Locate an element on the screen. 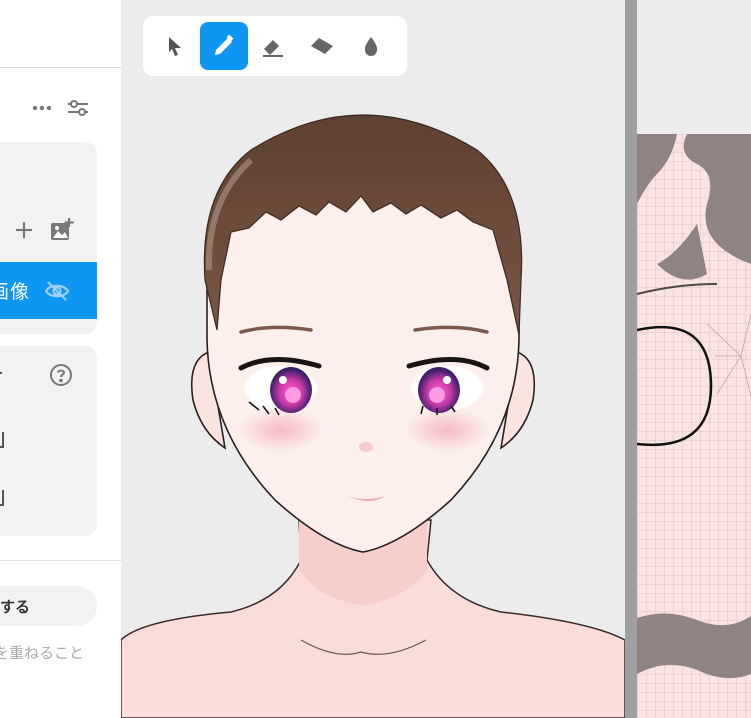 Image resolution: width=751 pixels, height=718 pixels. header-divider is located at coordinates (60, 67).